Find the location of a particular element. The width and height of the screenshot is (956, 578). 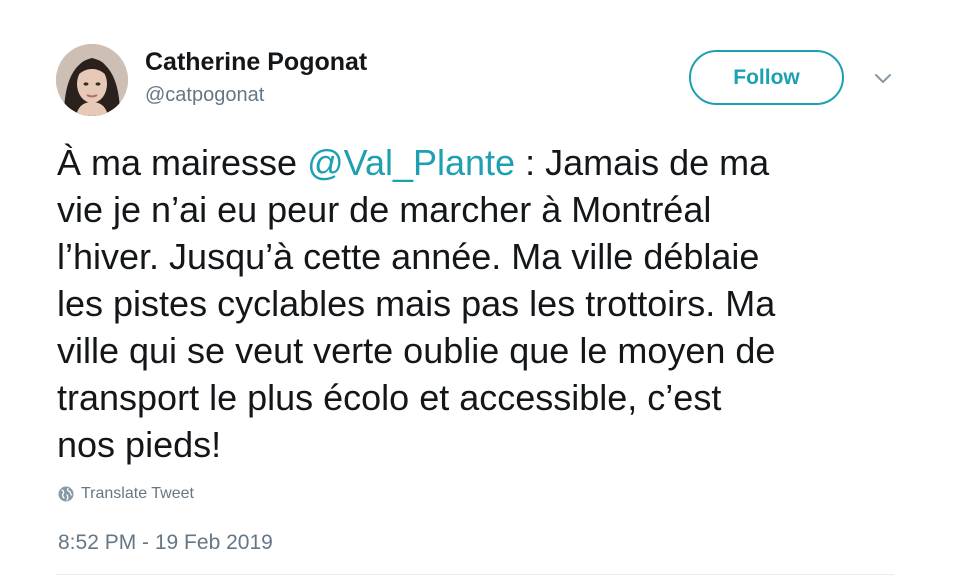

chevron-down-icon is located at coordinates (883, 79).